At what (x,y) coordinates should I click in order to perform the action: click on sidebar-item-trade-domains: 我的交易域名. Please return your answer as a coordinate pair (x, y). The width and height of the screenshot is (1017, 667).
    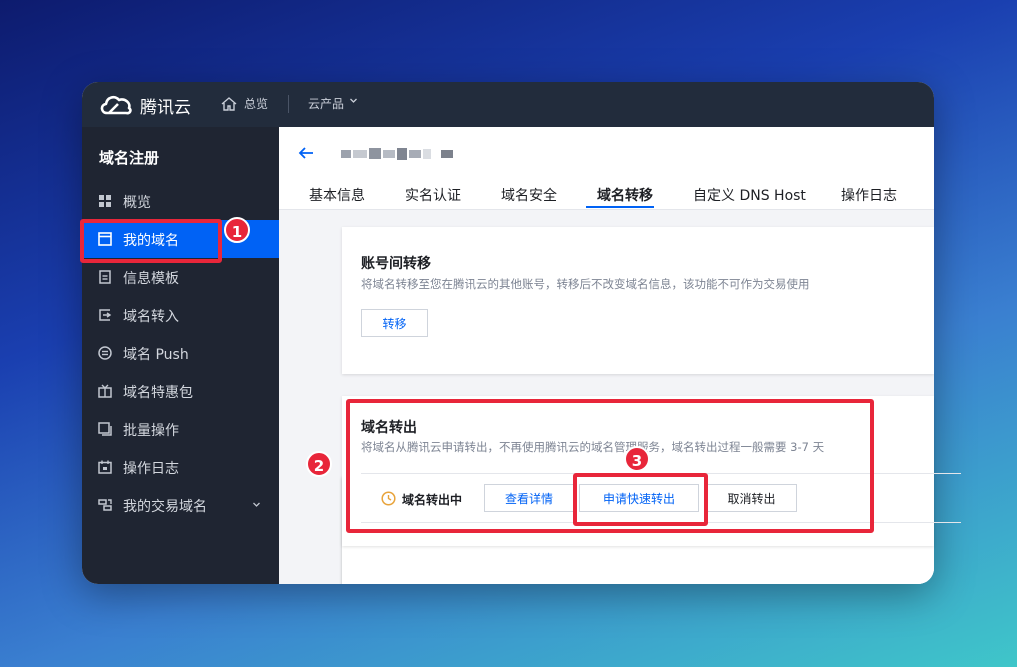
    Looking at the image, I should click on (180, 505).